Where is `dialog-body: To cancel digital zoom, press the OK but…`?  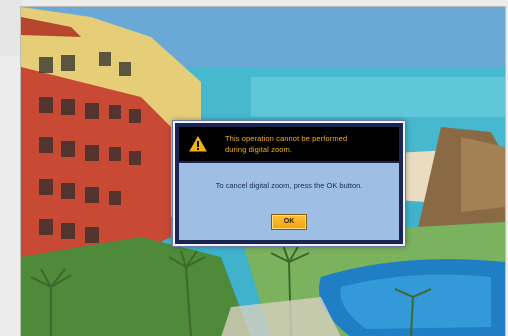
dialog-body: To cancel digital zoom, press the OK but… is located at coordinates (289, 201).